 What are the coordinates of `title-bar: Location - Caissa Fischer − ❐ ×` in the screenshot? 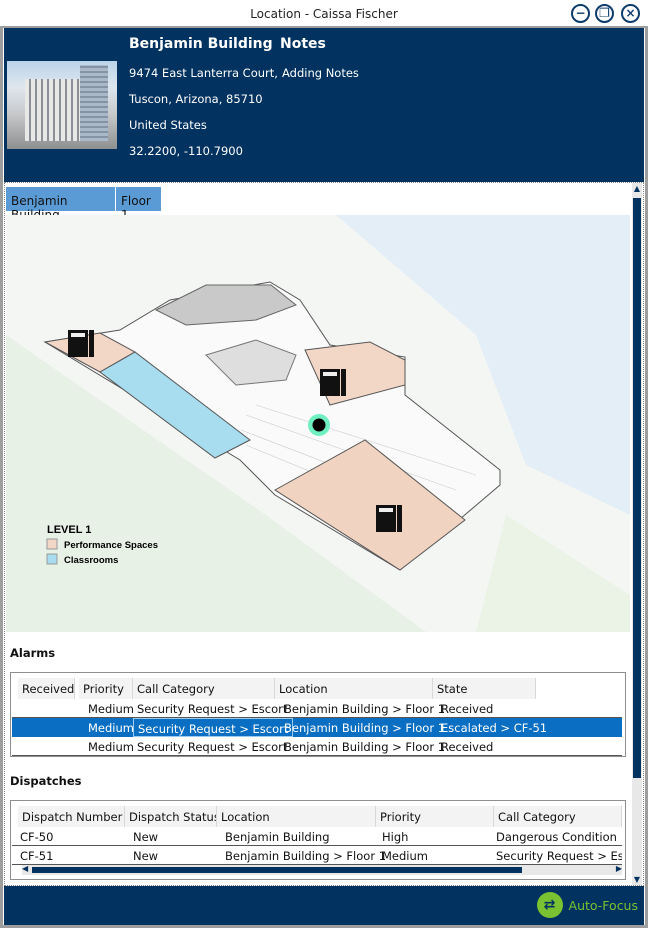 It's located at (324, 14).